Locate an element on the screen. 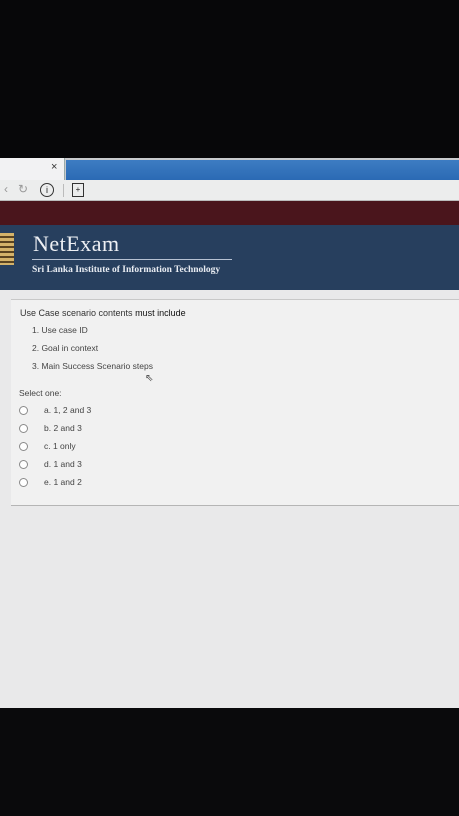 This screenshot has height=816, width=459. question-item: 2. Goal in context is located at coordinates (65, 348).